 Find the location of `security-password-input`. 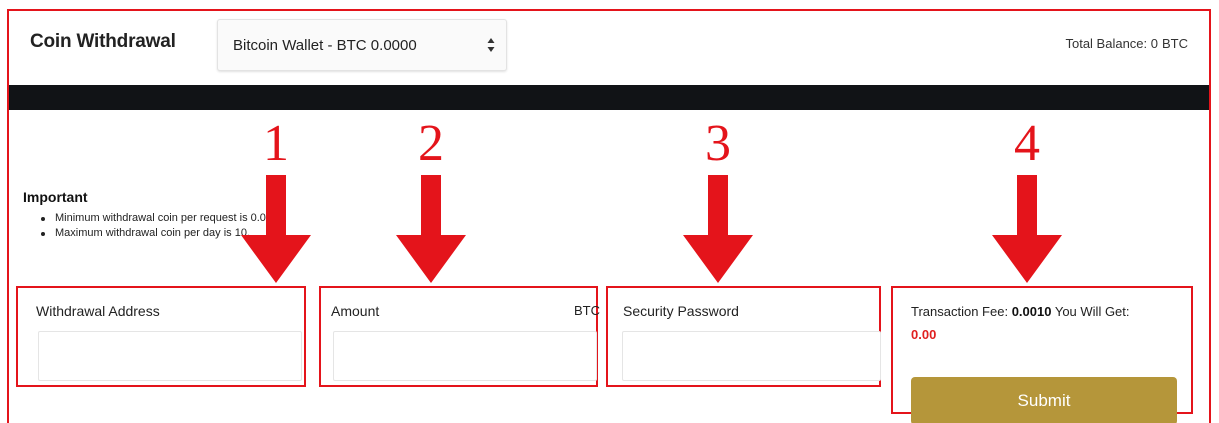

security-password-input is located at coordinates (751, 356).